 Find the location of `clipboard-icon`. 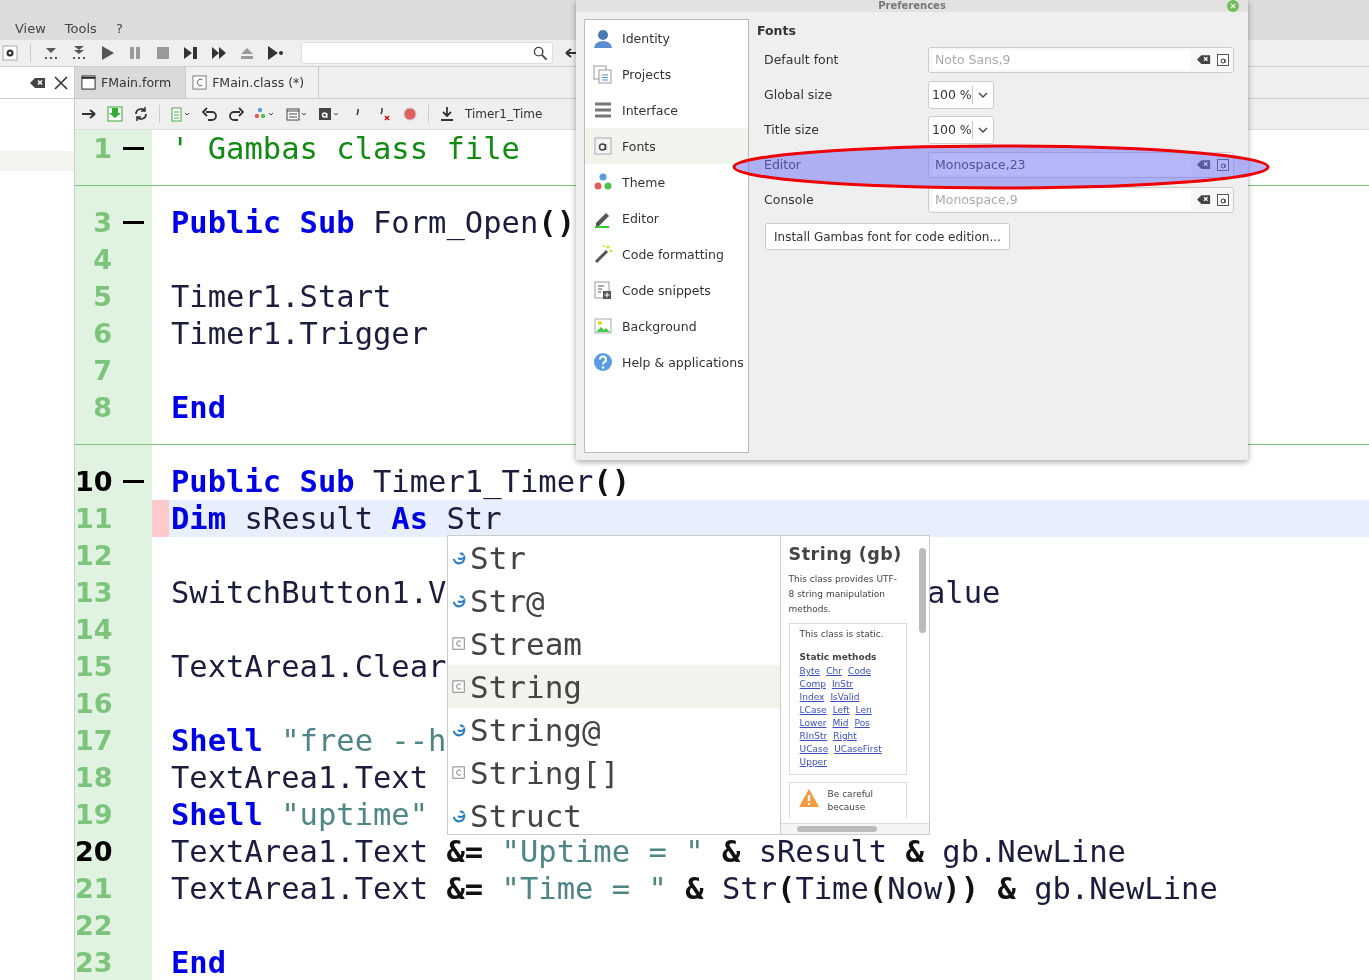

clipboard-icon is located at coordinates (181, 114).